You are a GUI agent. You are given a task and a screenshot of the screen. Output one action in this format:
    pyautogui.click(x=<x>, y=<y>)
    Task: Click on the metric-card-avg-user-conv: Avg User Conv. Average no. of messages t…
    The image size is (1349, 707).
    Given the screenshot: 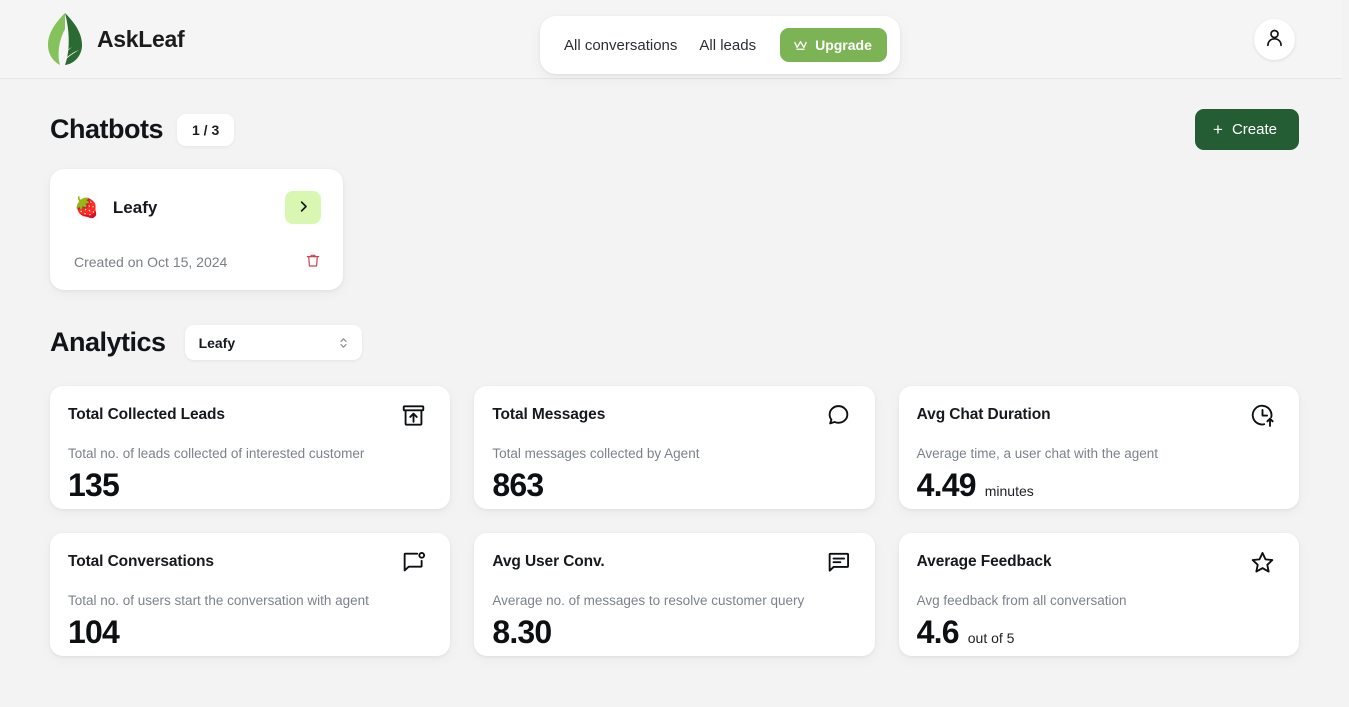 What is the action you would take?
    pyautogui.click(x=674, y=594)
    